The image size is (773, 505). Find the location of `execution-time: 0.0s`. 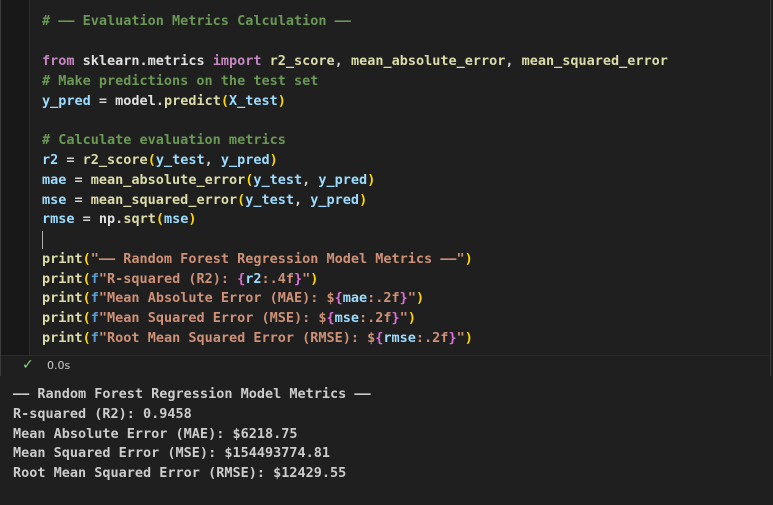

execution-time: 0.0s is located at coordinates (59, 365).